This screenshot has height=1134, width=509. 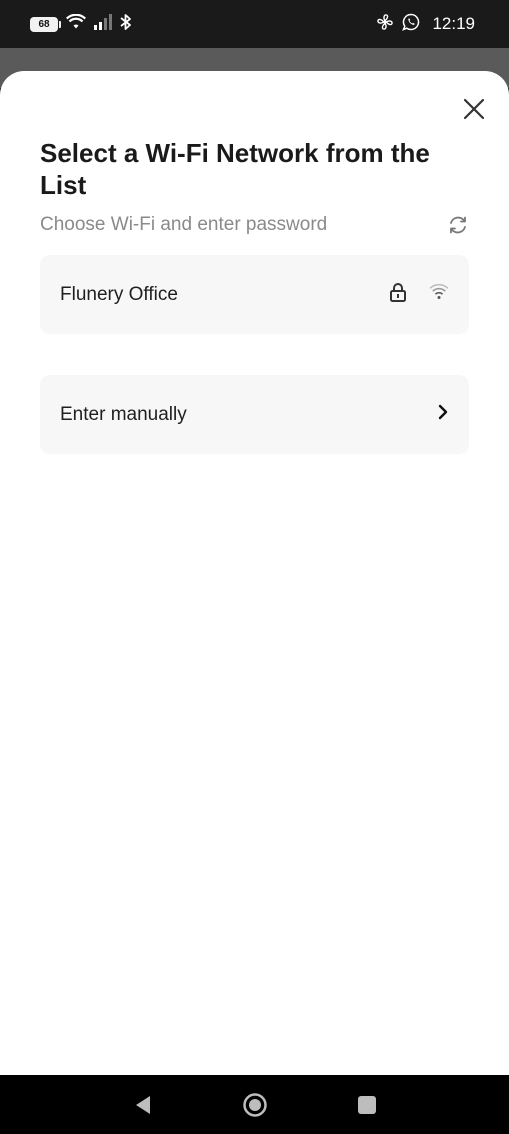 I want to click on battery-level: 68, so click(x=44, y=24).